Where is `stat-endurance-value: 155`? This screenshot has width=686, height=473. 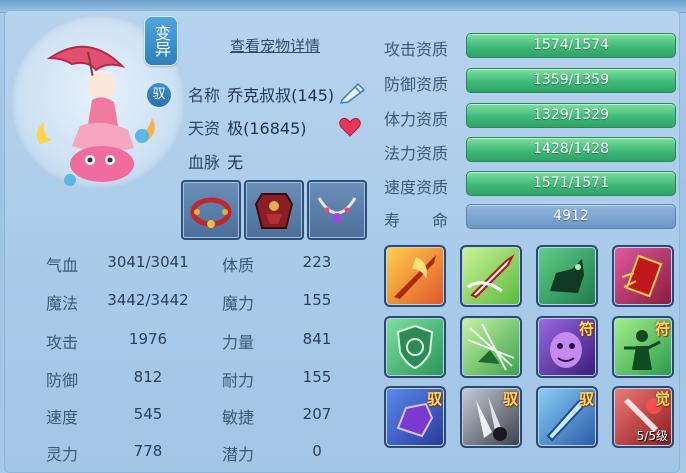
stat-endurance-value: 155 is located at coordinates (317, 377).